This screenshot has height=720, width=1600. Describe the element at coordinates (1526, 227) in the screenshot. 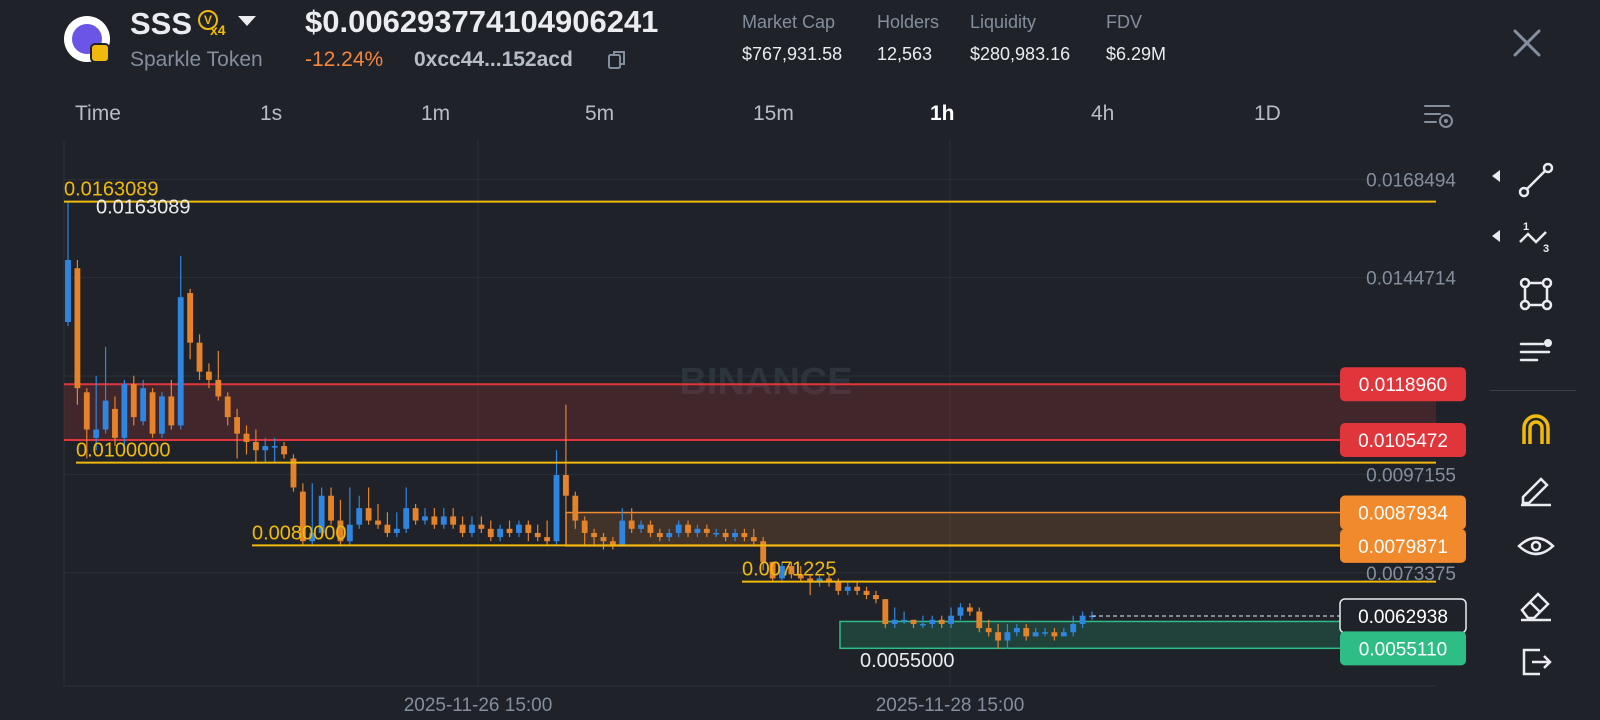

I see `svg-text: 1` at that location.